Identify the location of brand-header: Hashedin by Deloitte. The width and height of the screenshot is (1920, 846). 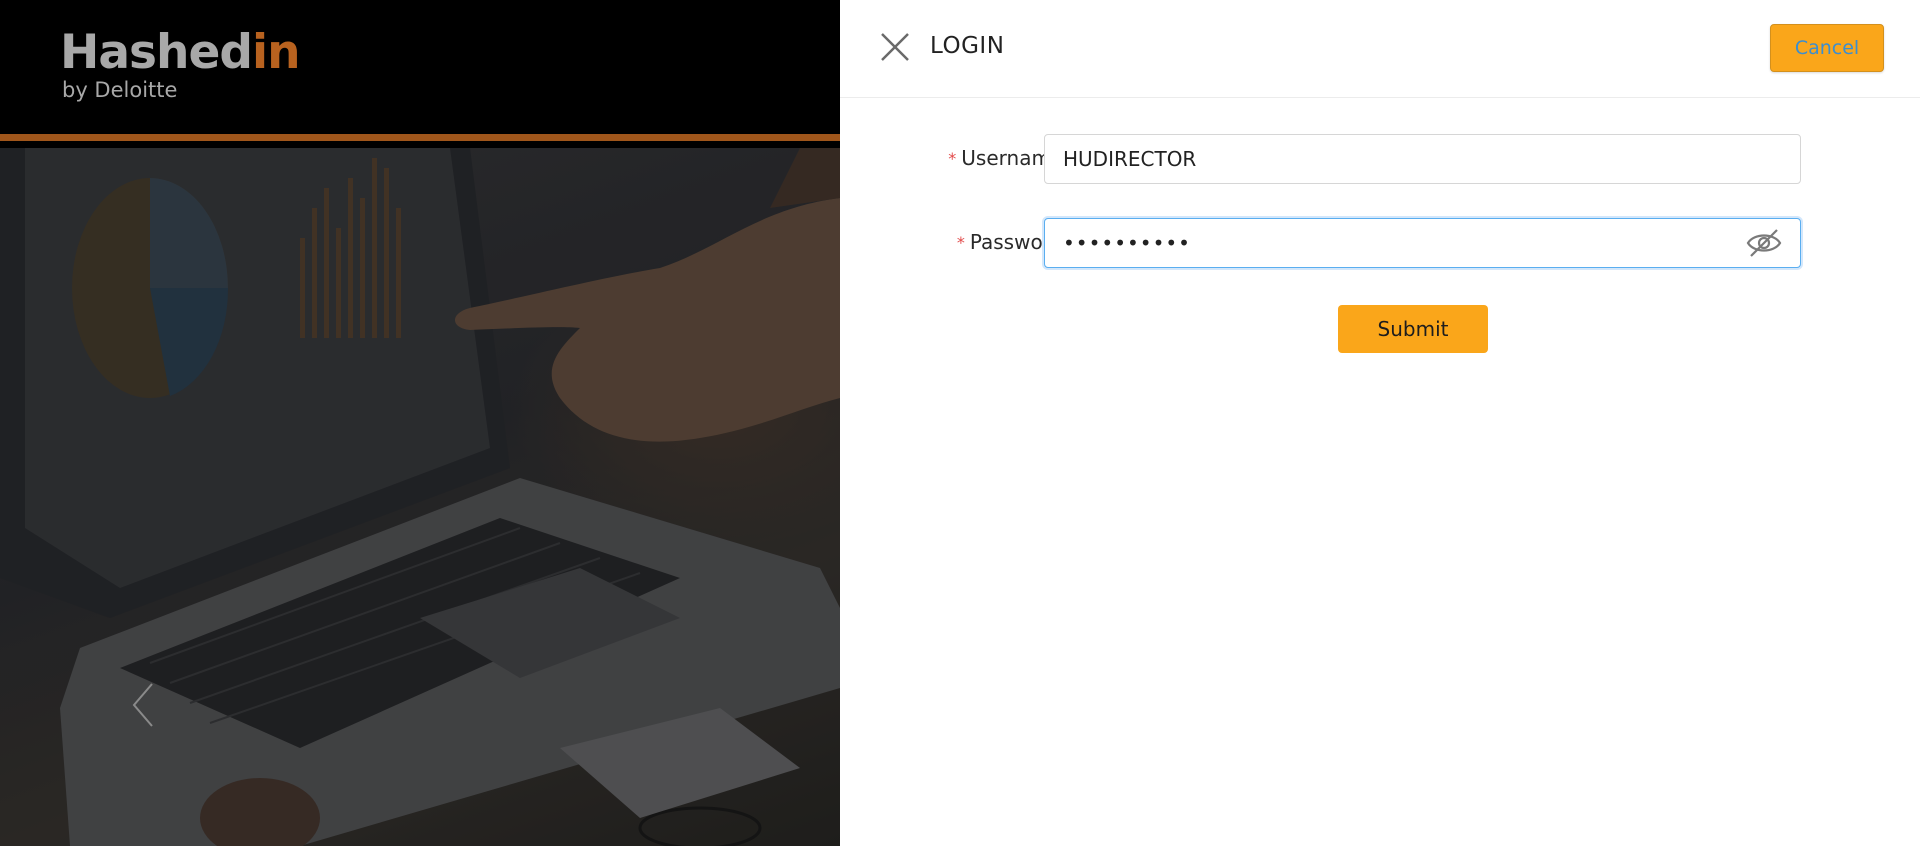
(420, 70).